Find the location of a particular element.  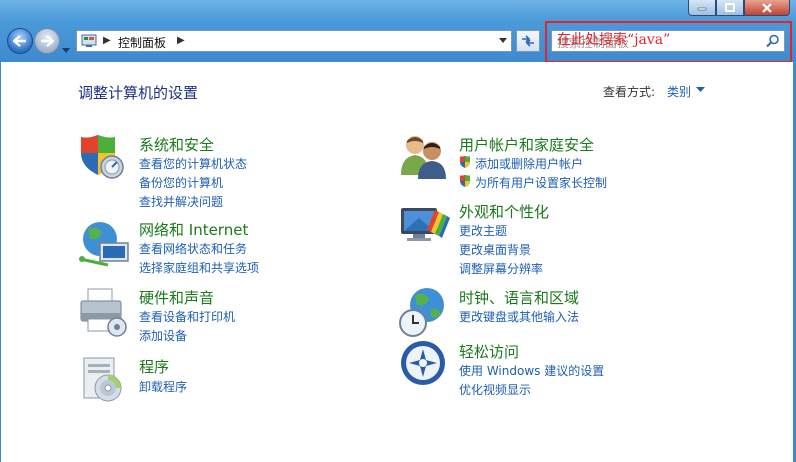

programs-icon is located at coordinates (102, 379).